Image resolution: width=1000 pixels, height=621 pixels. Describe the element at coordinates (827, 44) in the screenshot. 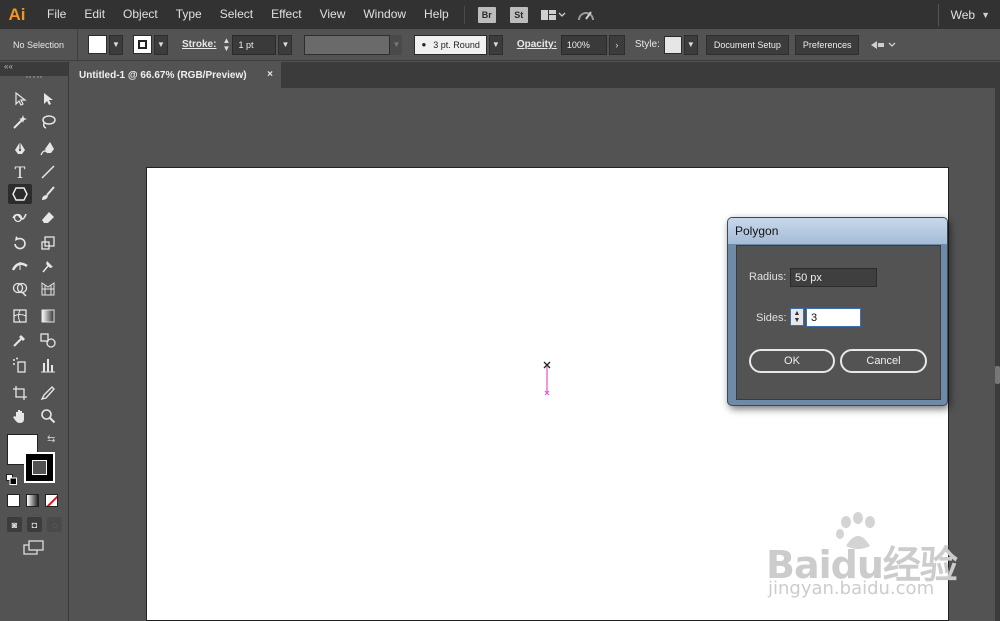

I see `preferences-button: Preferences` at that location.